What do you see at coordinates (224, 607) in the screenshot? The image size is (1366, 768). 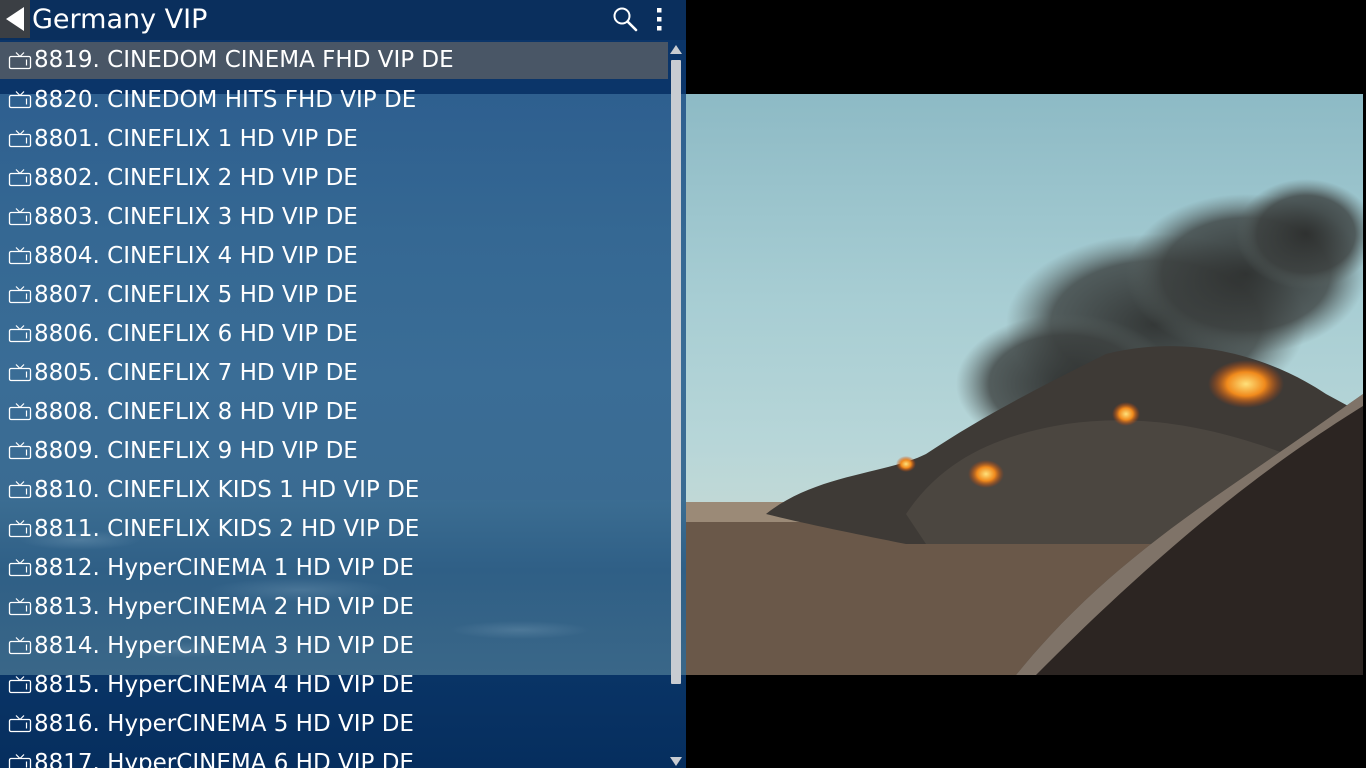 I see `channel-label: 8813. HyperCINEMA 2 HD VIP DE` at bounding box center [224, 607].